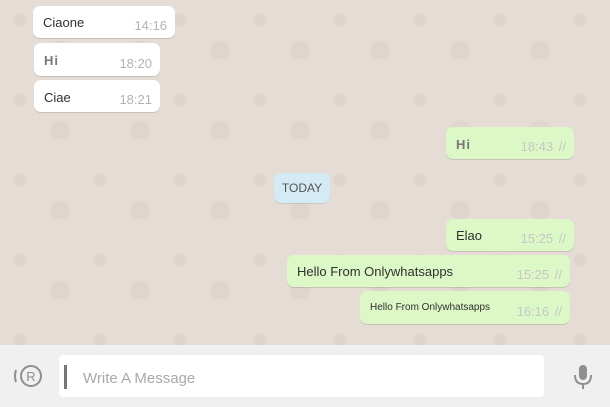 The width and height of the screenshot is (610, 407). What do you see at coordinates (104, 22) in the screenshot?
I see `message-incoming: Ciaone 14:16` at bounding box center [104, 22].